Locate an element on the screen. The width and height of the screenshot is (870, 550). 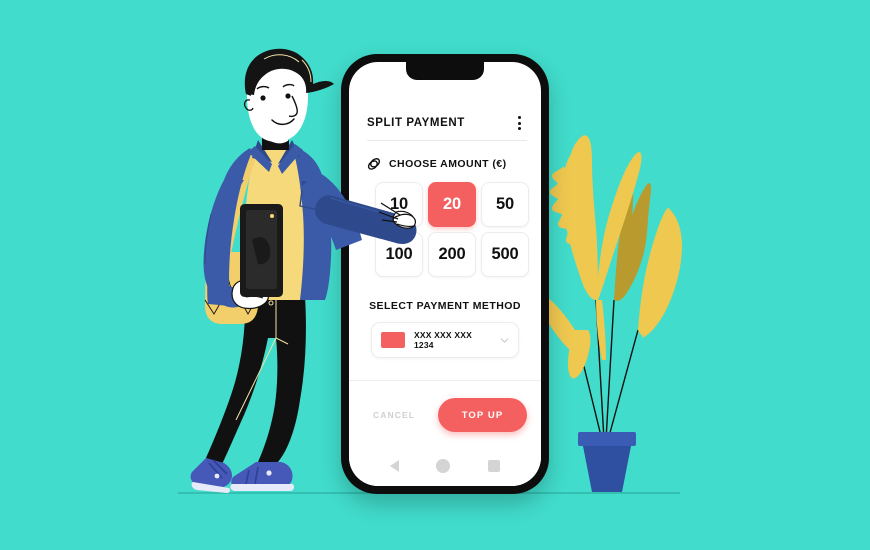
chevron-down-icon is located at coordinates (504, 340).